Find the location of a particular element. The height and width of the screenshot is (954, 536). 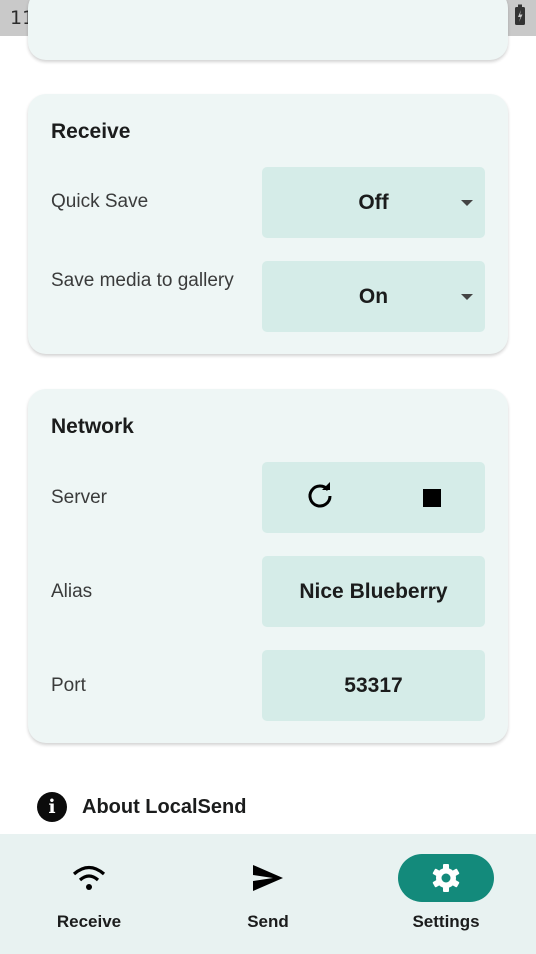

port-value: 53317 is located at coordinates (373, 685).